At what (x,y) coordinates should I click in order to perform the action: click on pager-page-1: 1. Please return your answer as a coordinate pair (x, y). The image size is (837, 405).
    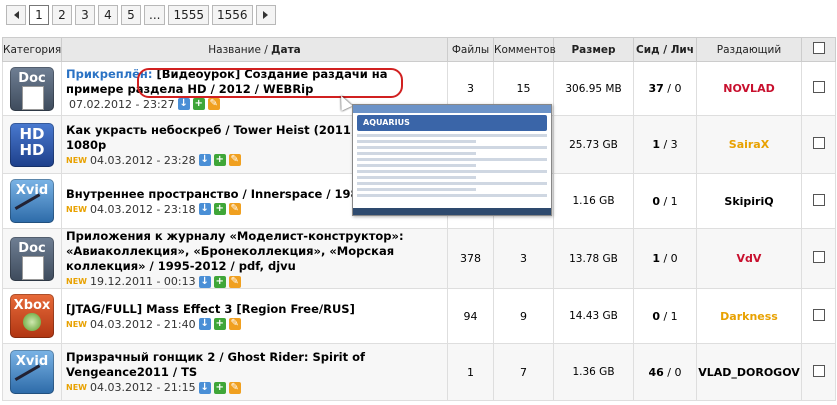
    Looking at the image, I should click on (39, 15).